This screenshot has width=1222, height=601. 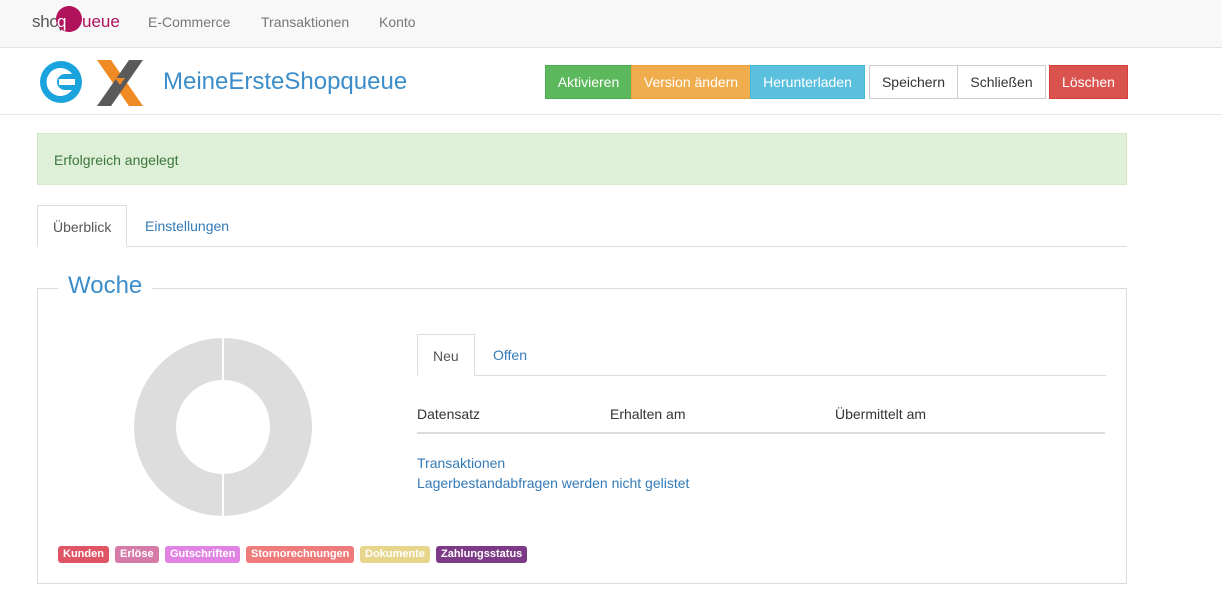 I want to click on legend-zahlungsstatus: Zahlungsstatus, so click(x=482, y=554).